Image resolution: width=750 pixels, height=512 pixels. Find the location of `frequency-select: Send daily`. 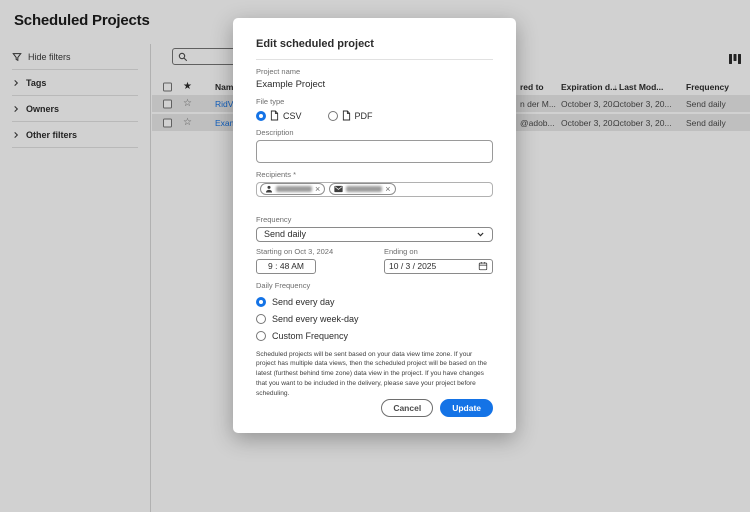

frequency-select: Send daily is located at coordinates (374, 234).